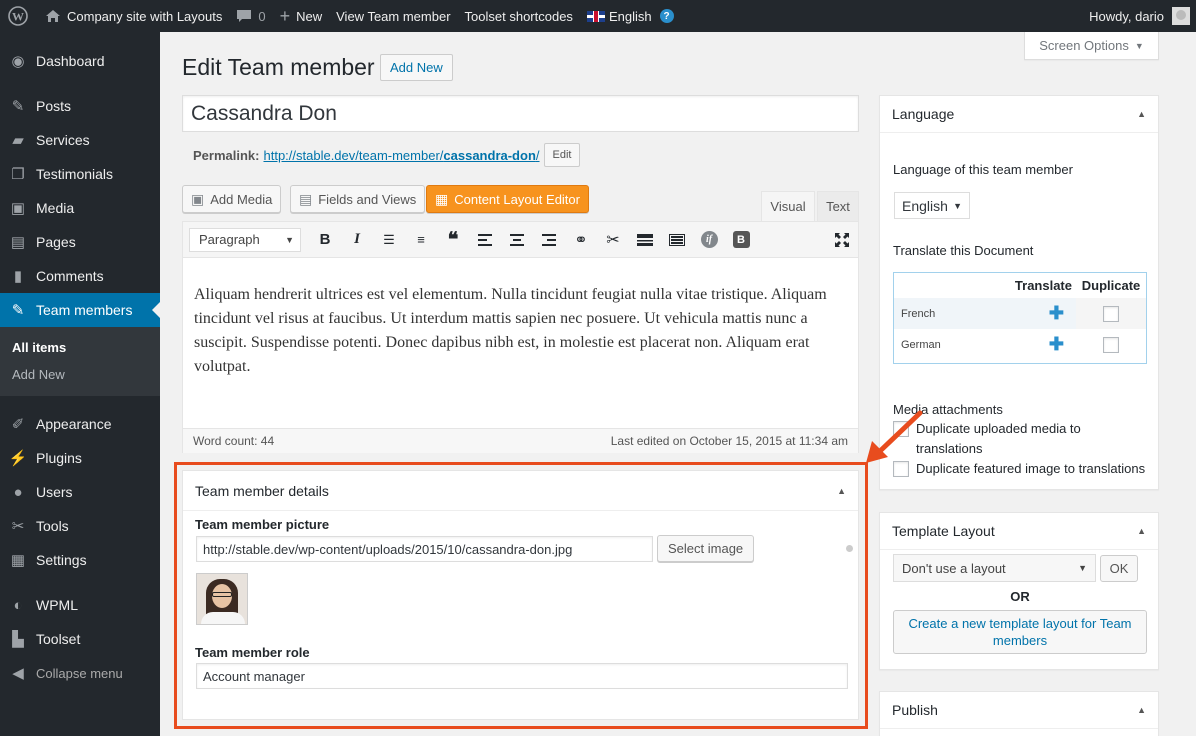 This screenshot has width=1196, height=736. What do you see at coordinates (301, 16) in the screenshot?
I see `new-content-link: + New` at bounding box center [301, 16].